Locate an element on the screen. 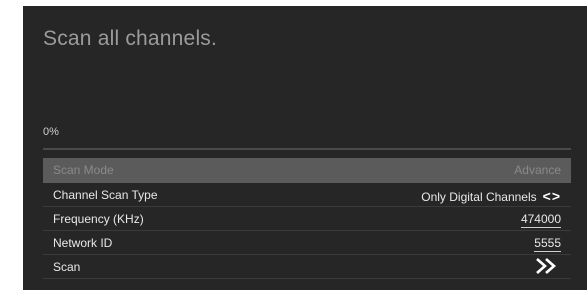 The image size is (587, 290). menu-item-label: Frequency (KHz) is located at coordinates (98, 219).